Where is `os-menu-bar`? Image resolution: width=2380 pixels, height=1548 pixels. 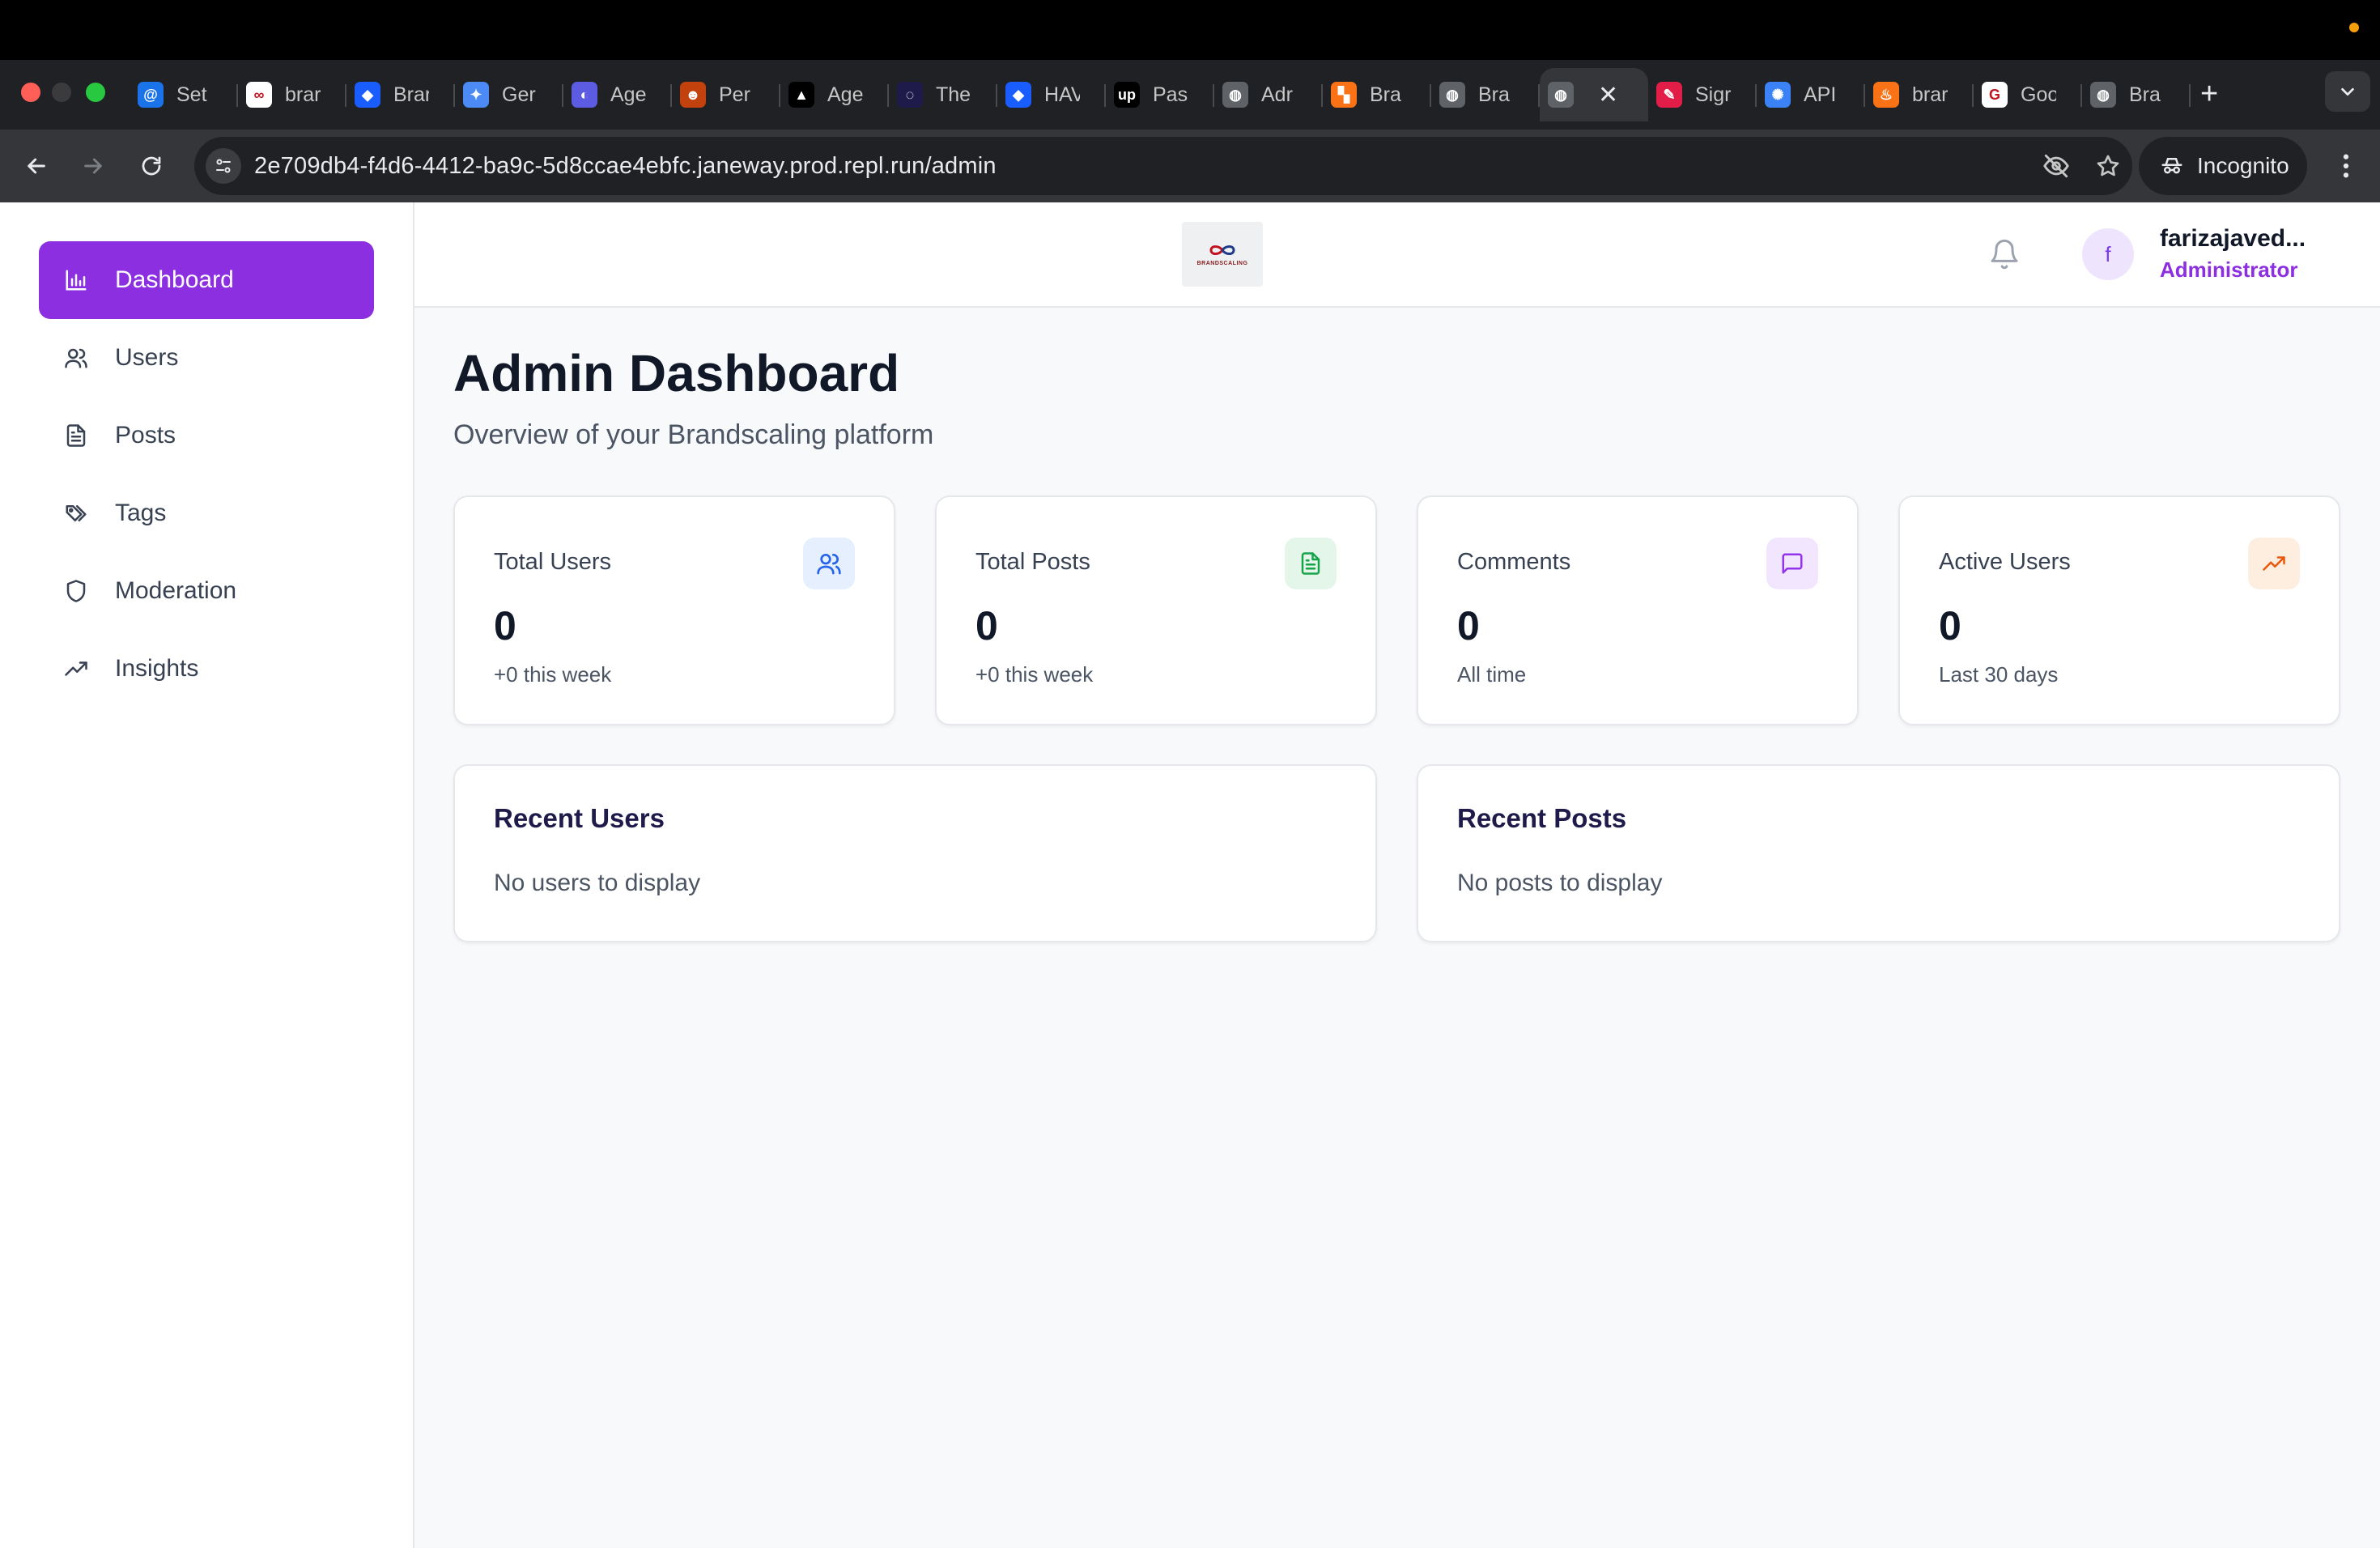
os-menu-bar is located at coordinates (1190, 30).